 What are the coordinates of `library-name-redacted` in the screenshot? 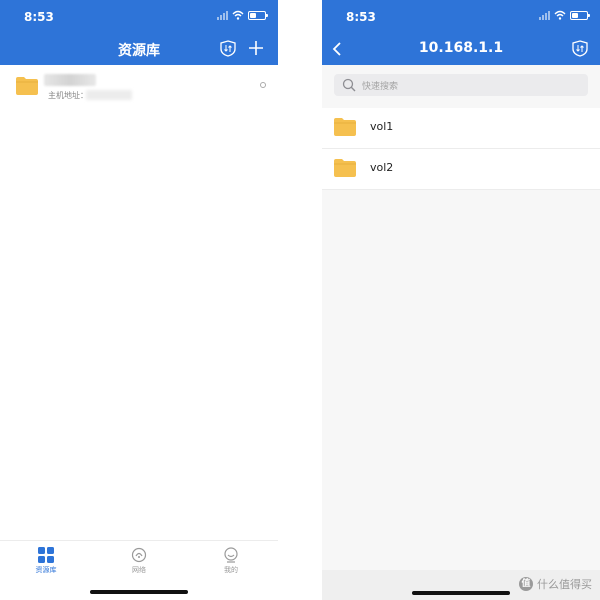 It's located at (70, 80).